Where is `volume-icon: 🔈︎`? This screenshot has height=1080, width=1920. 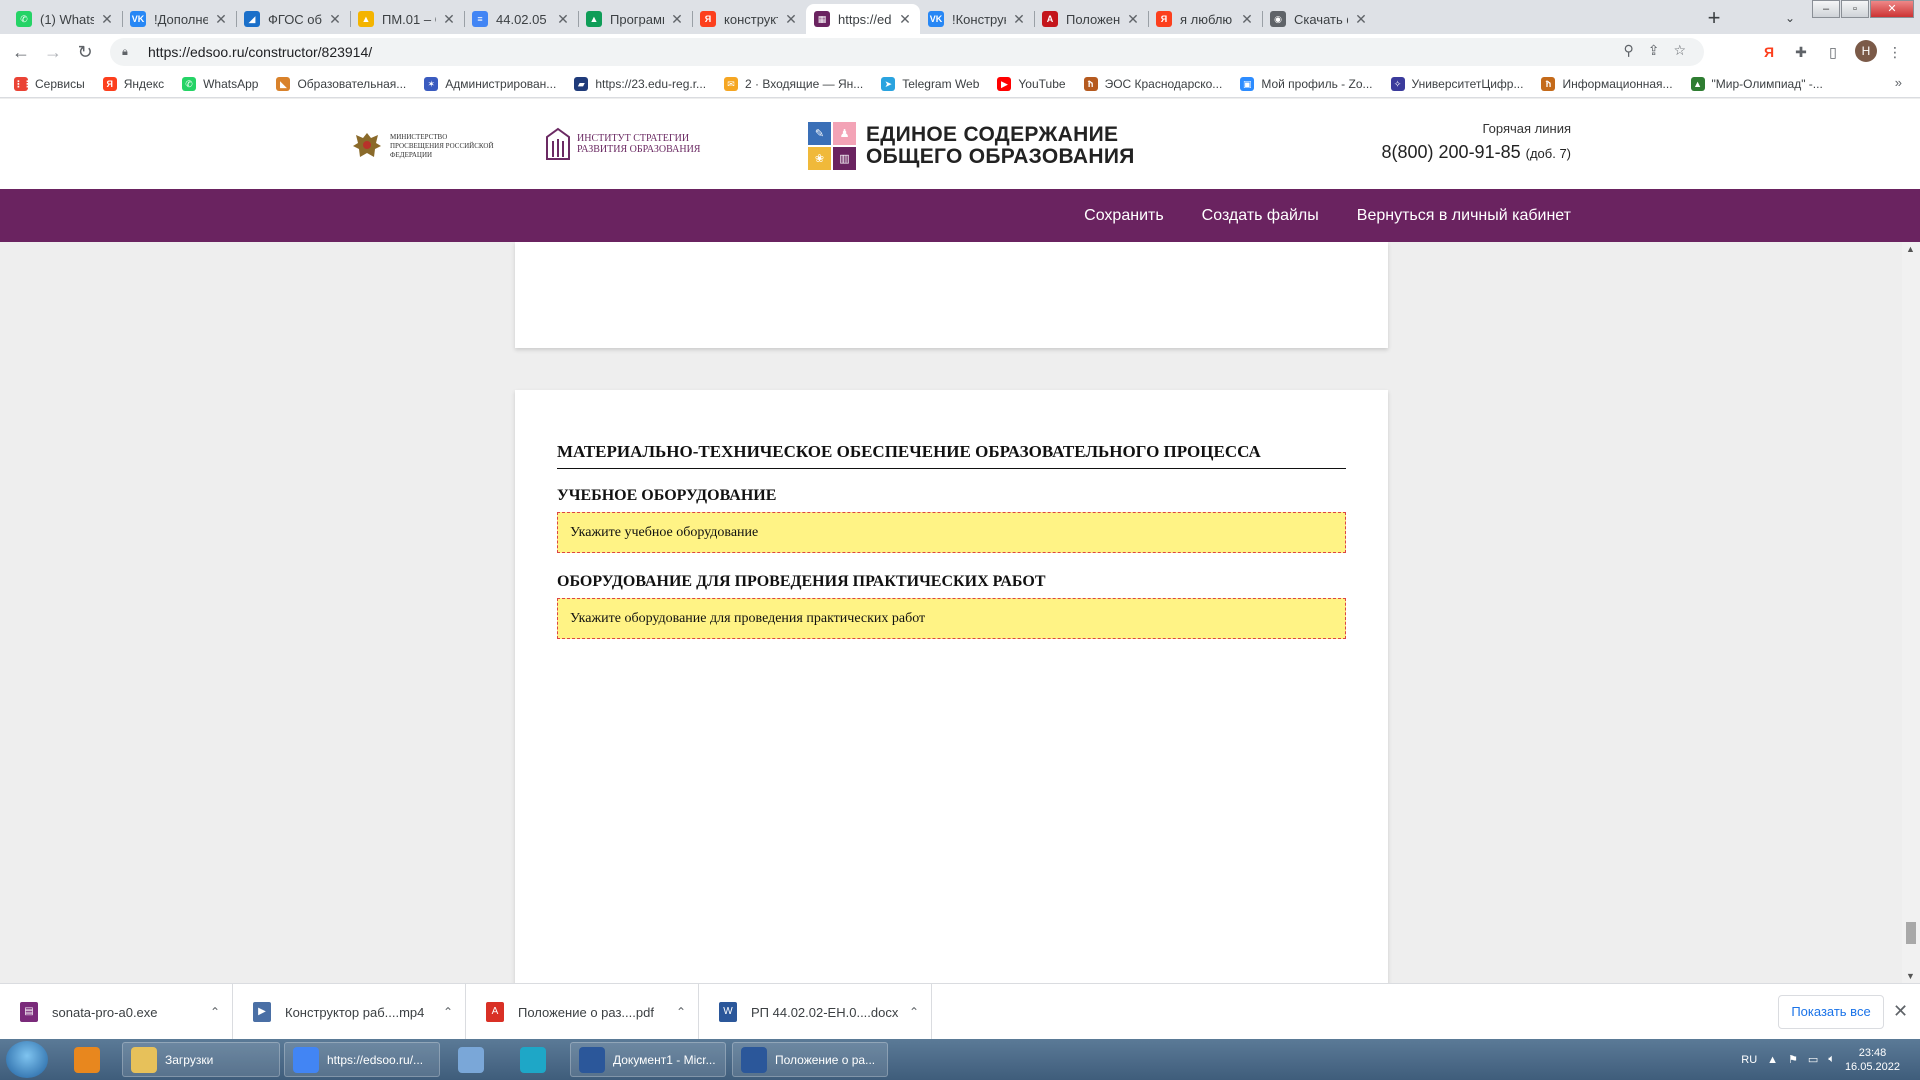
volume-icon: 🔈︎ is located at coordinates (1831, 1059).